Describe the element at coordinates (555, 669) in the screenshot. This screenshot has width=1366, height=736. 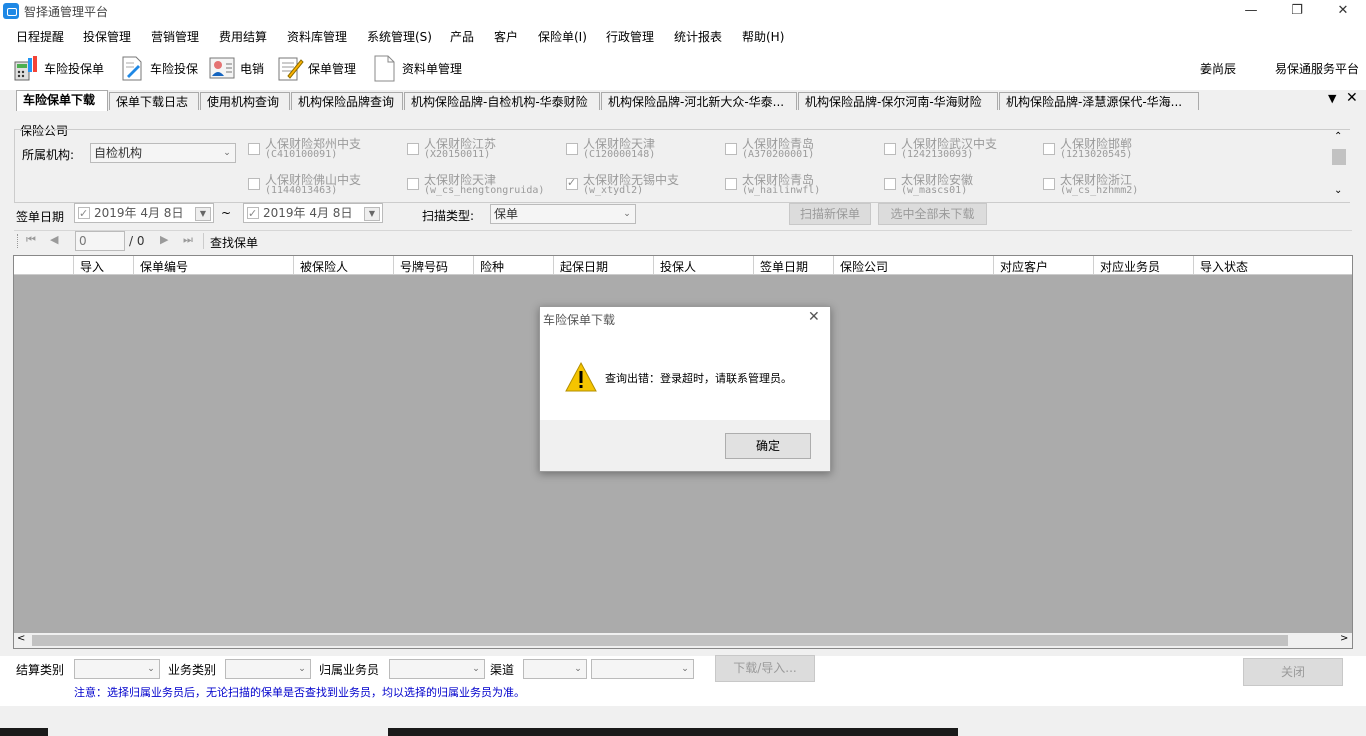
I see `channel-select: ⌄` at that location.